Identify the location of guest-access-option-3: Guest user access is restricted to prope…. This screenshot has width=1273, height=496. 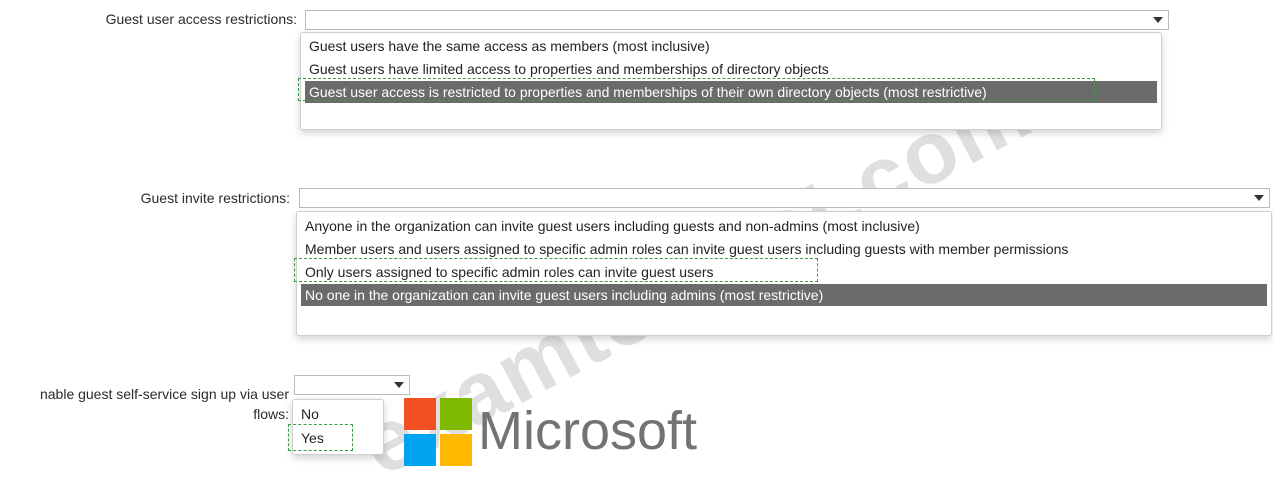
(731, 92).